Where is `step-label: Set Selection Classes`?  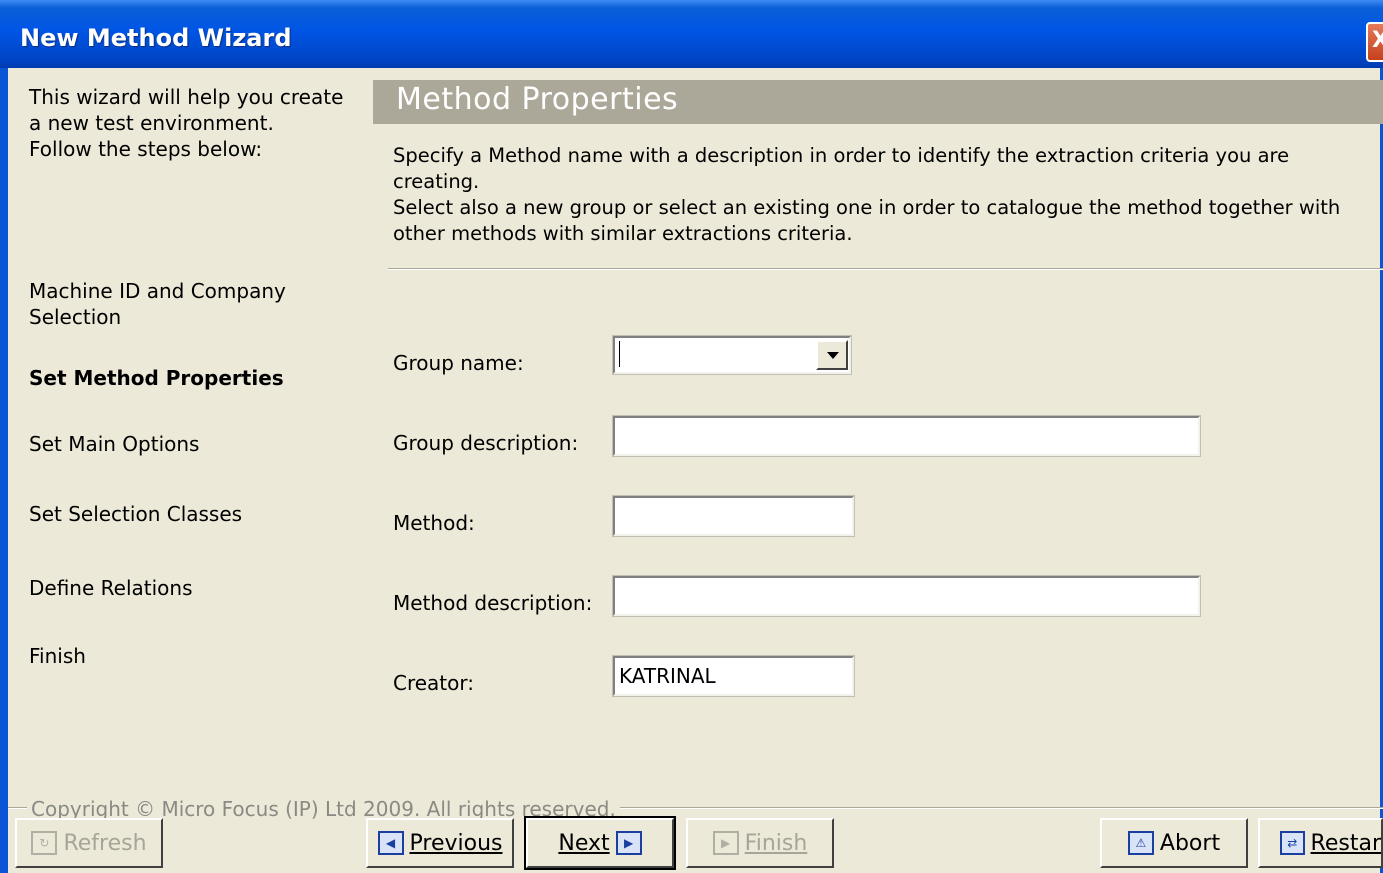
step-label: Set Selection Classes is located at coordinates (136, 514).